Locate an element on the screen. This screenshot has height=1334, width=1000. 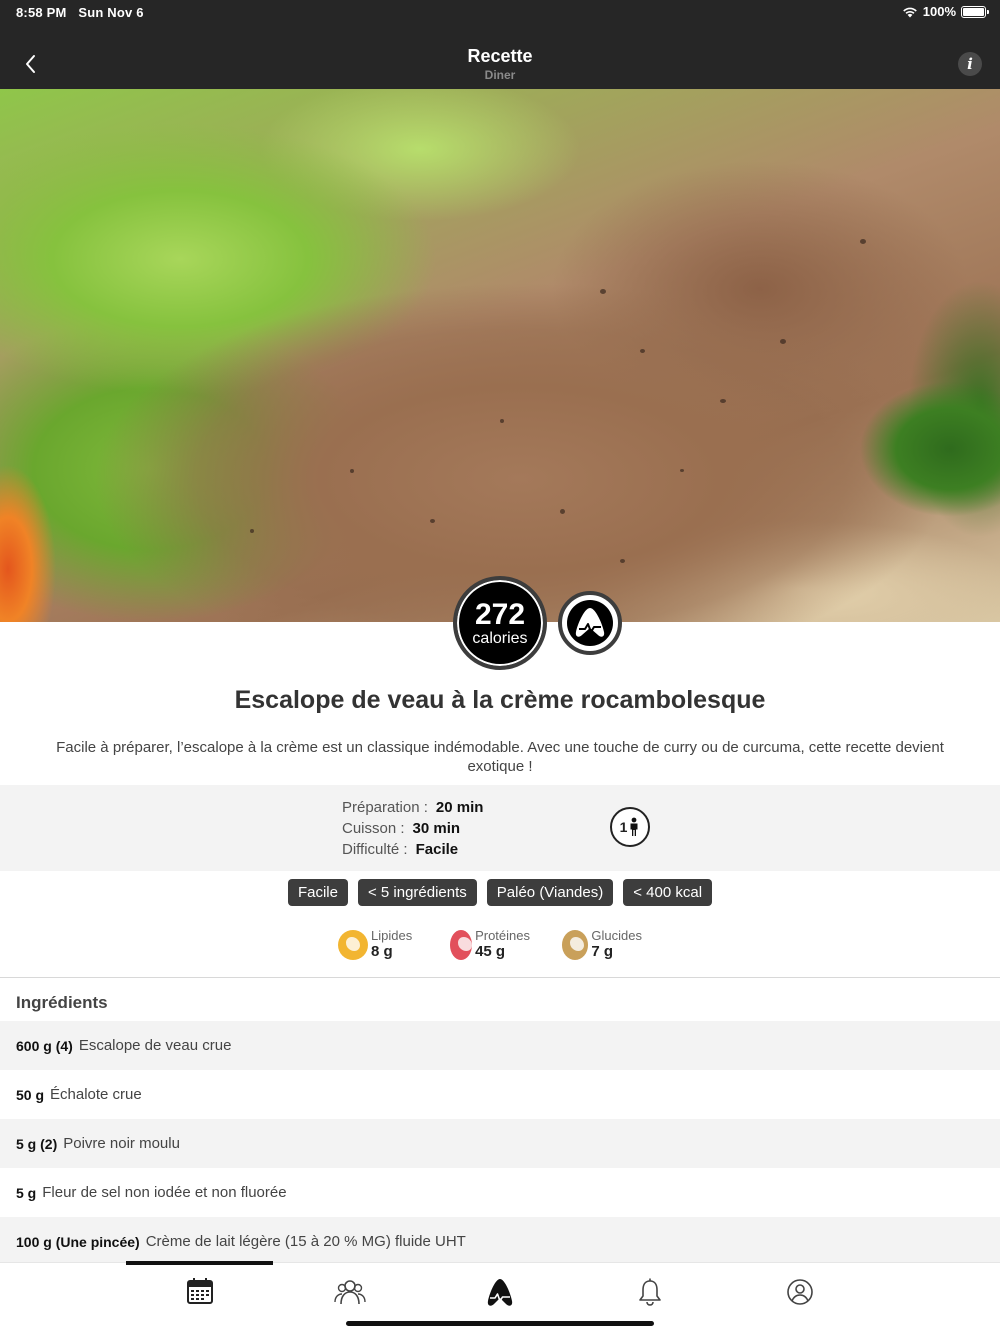
status-time: 8:58 PM Sun Nov 6 is located at coordinates (80, 12).